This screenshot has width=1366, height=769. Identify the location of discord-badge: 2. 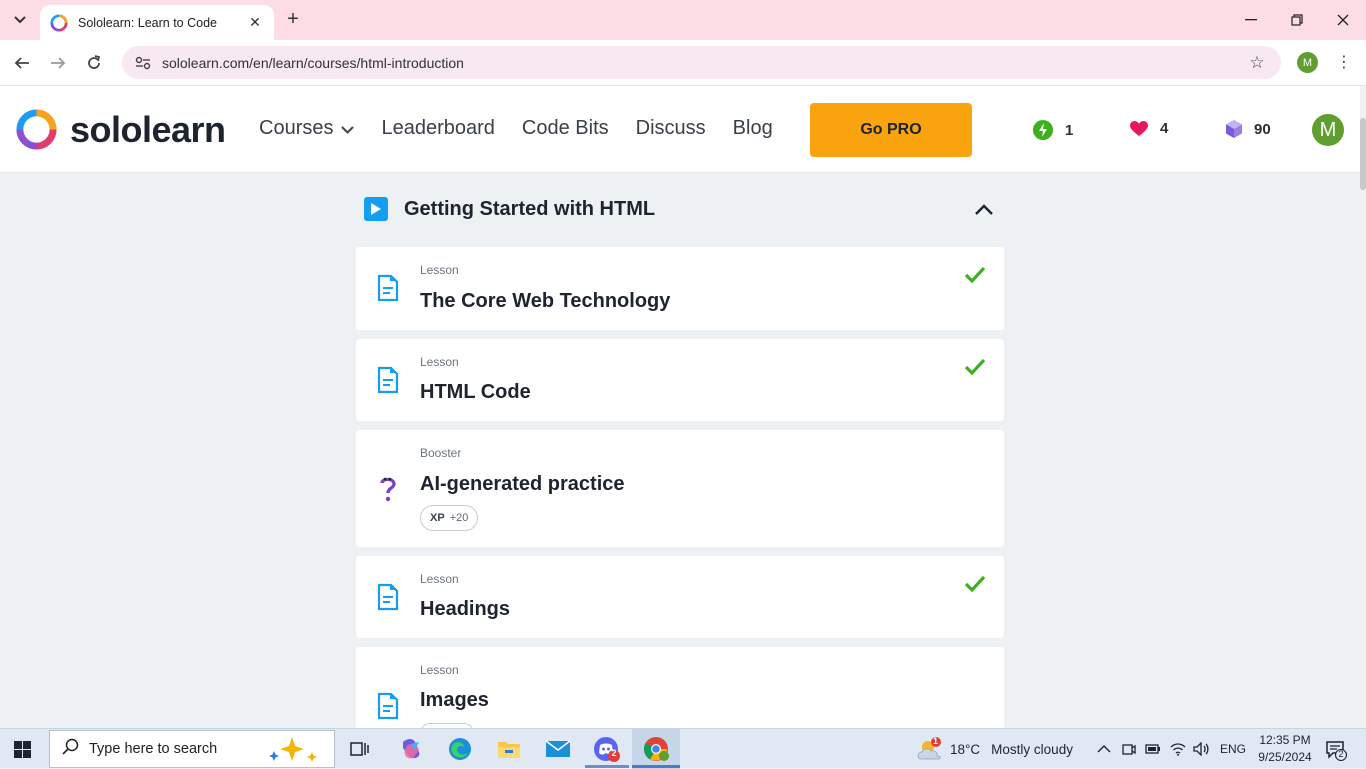
(614, 753).